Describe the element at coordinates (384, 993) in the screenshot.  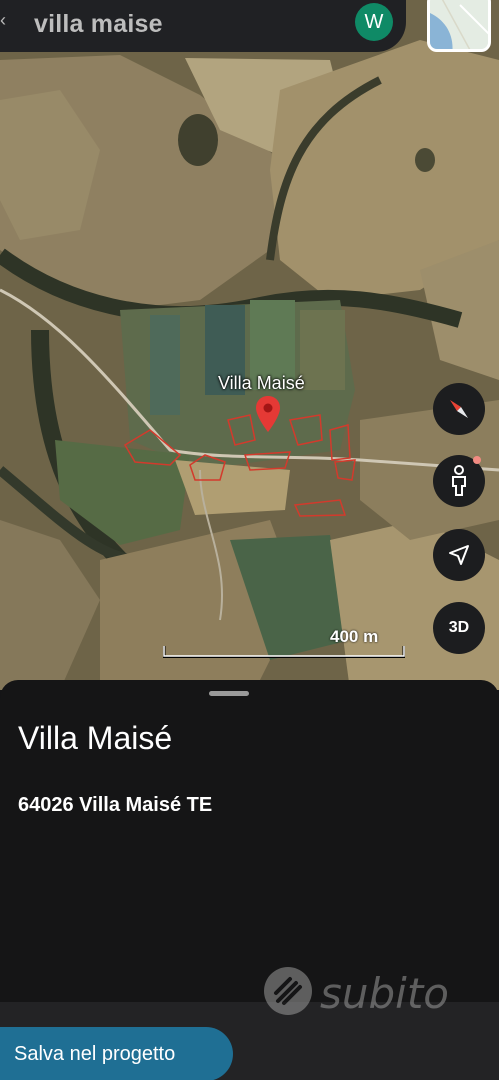
I see `watermark-text: subito` at that location.